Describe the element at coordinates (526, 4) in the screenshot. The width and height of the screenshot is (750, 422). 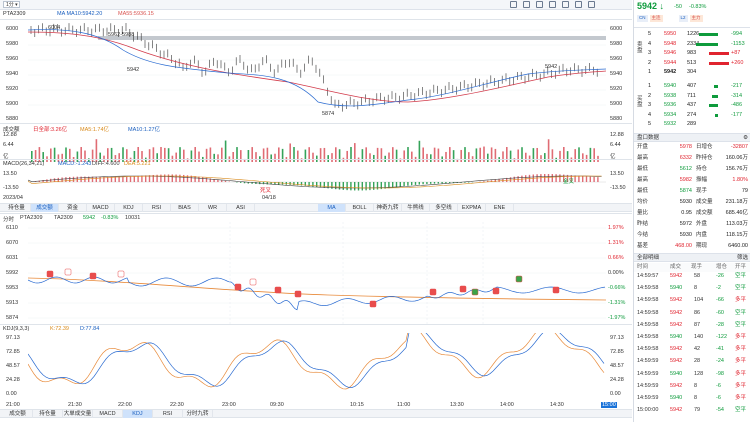
I see `chart-icon` at that location.